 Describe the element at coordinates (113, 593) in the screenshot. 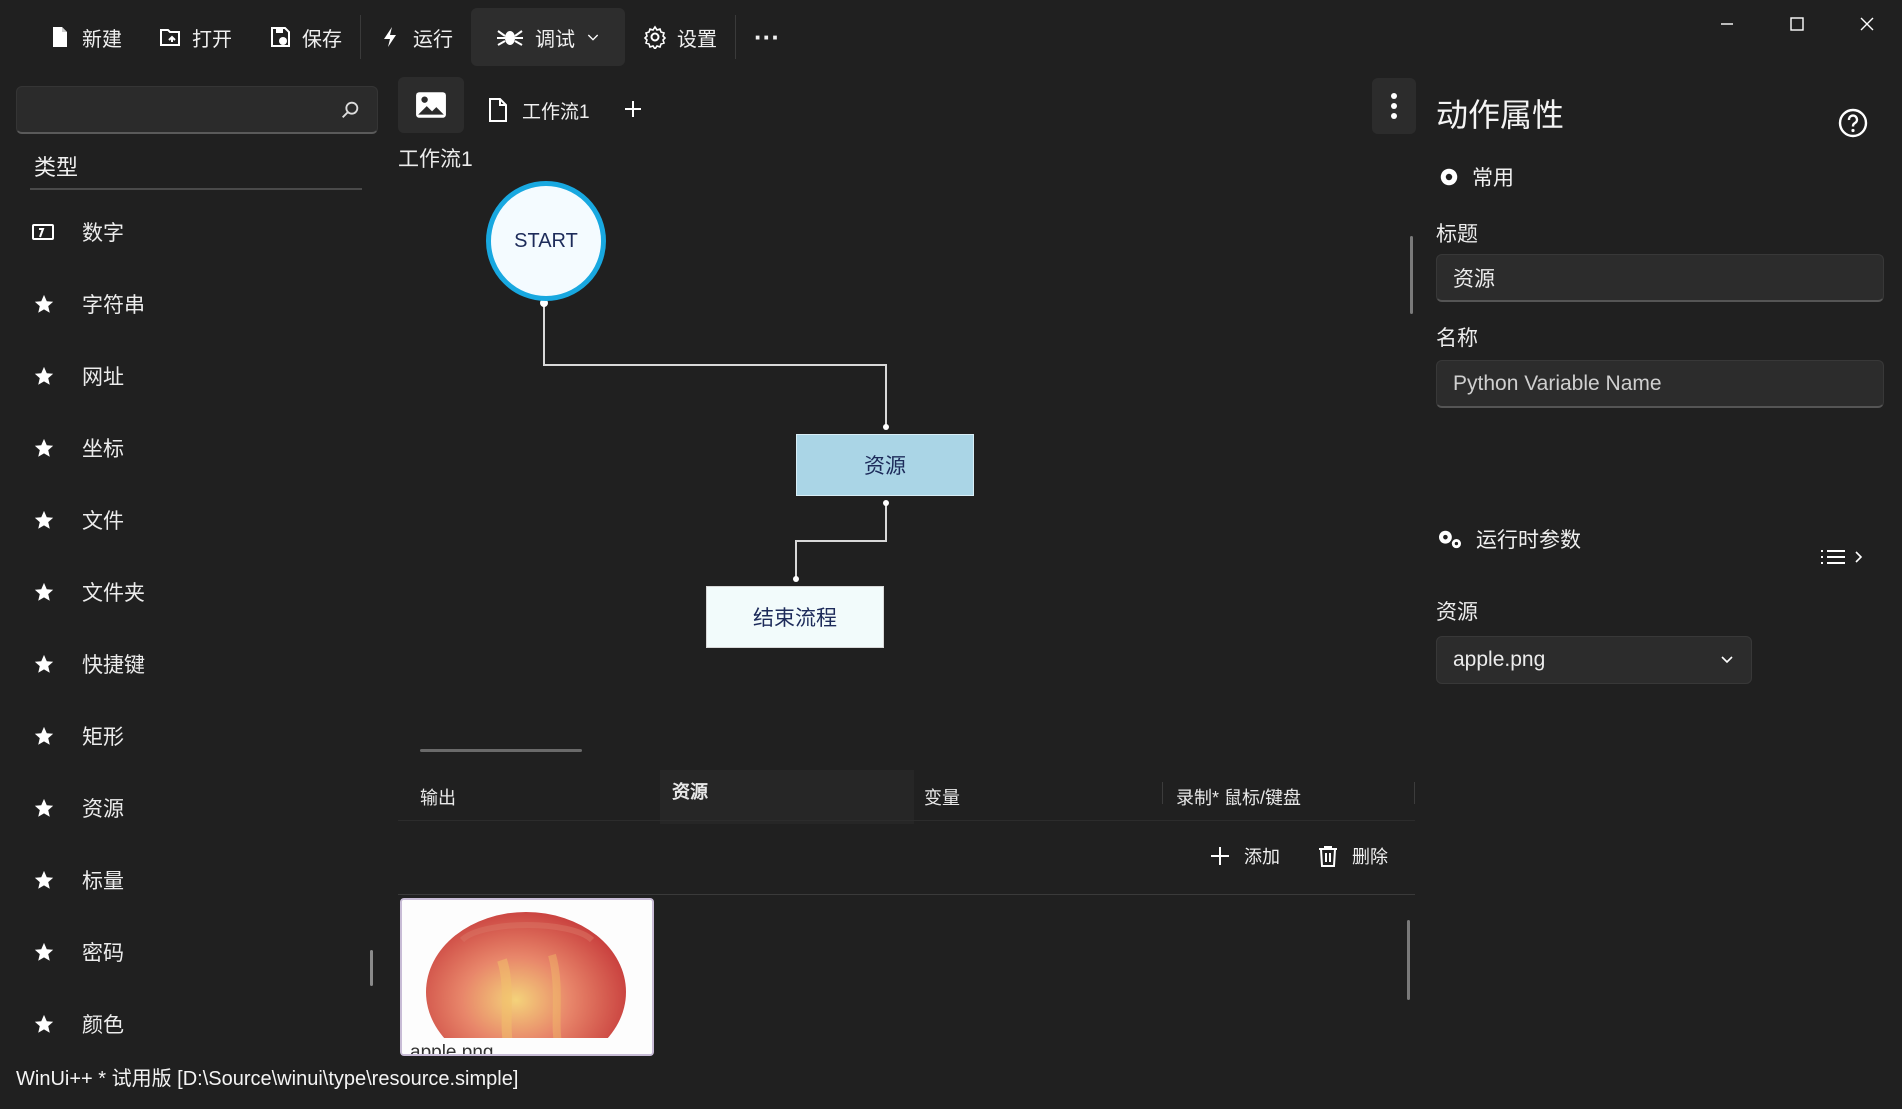

I see `type-item-label: 文件夹` at that location.